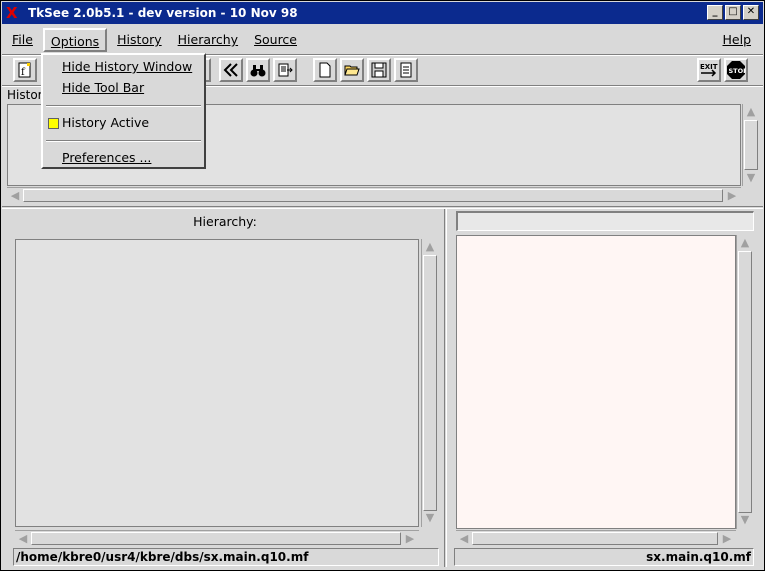 This screenshot has width=765, height=571. What do you see at coordinates (231, 70) in the screenshot?
I see `rewind-icon` at bounding box center [231, 70].